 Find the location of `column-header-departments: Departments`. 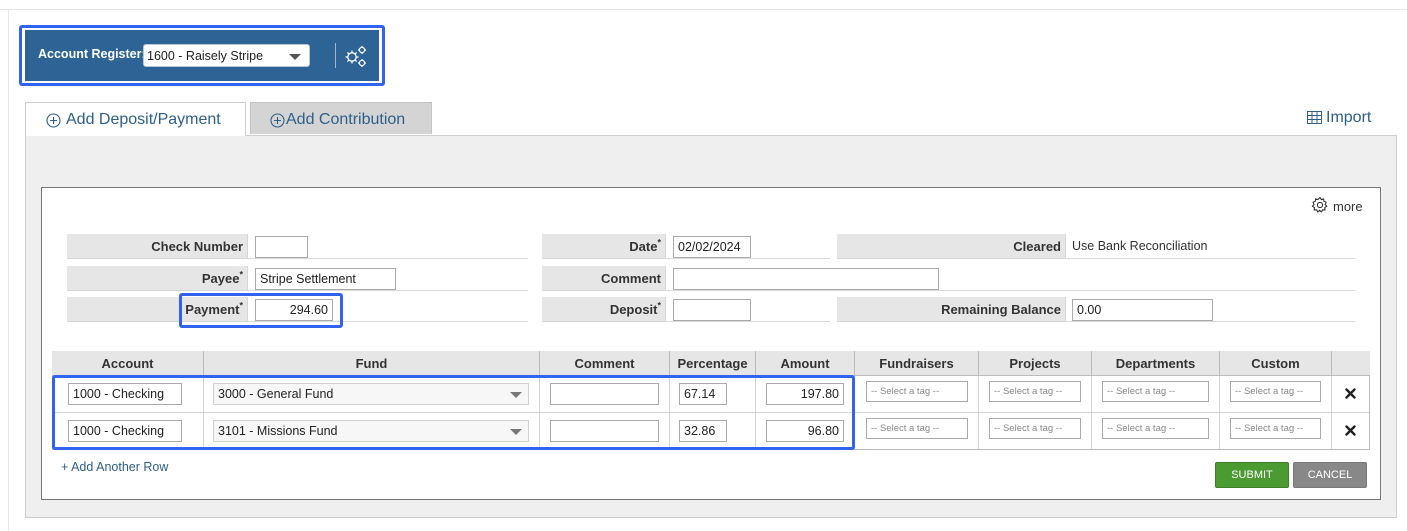

column-header-departments: Departments is located at coordinates (1156, 363).